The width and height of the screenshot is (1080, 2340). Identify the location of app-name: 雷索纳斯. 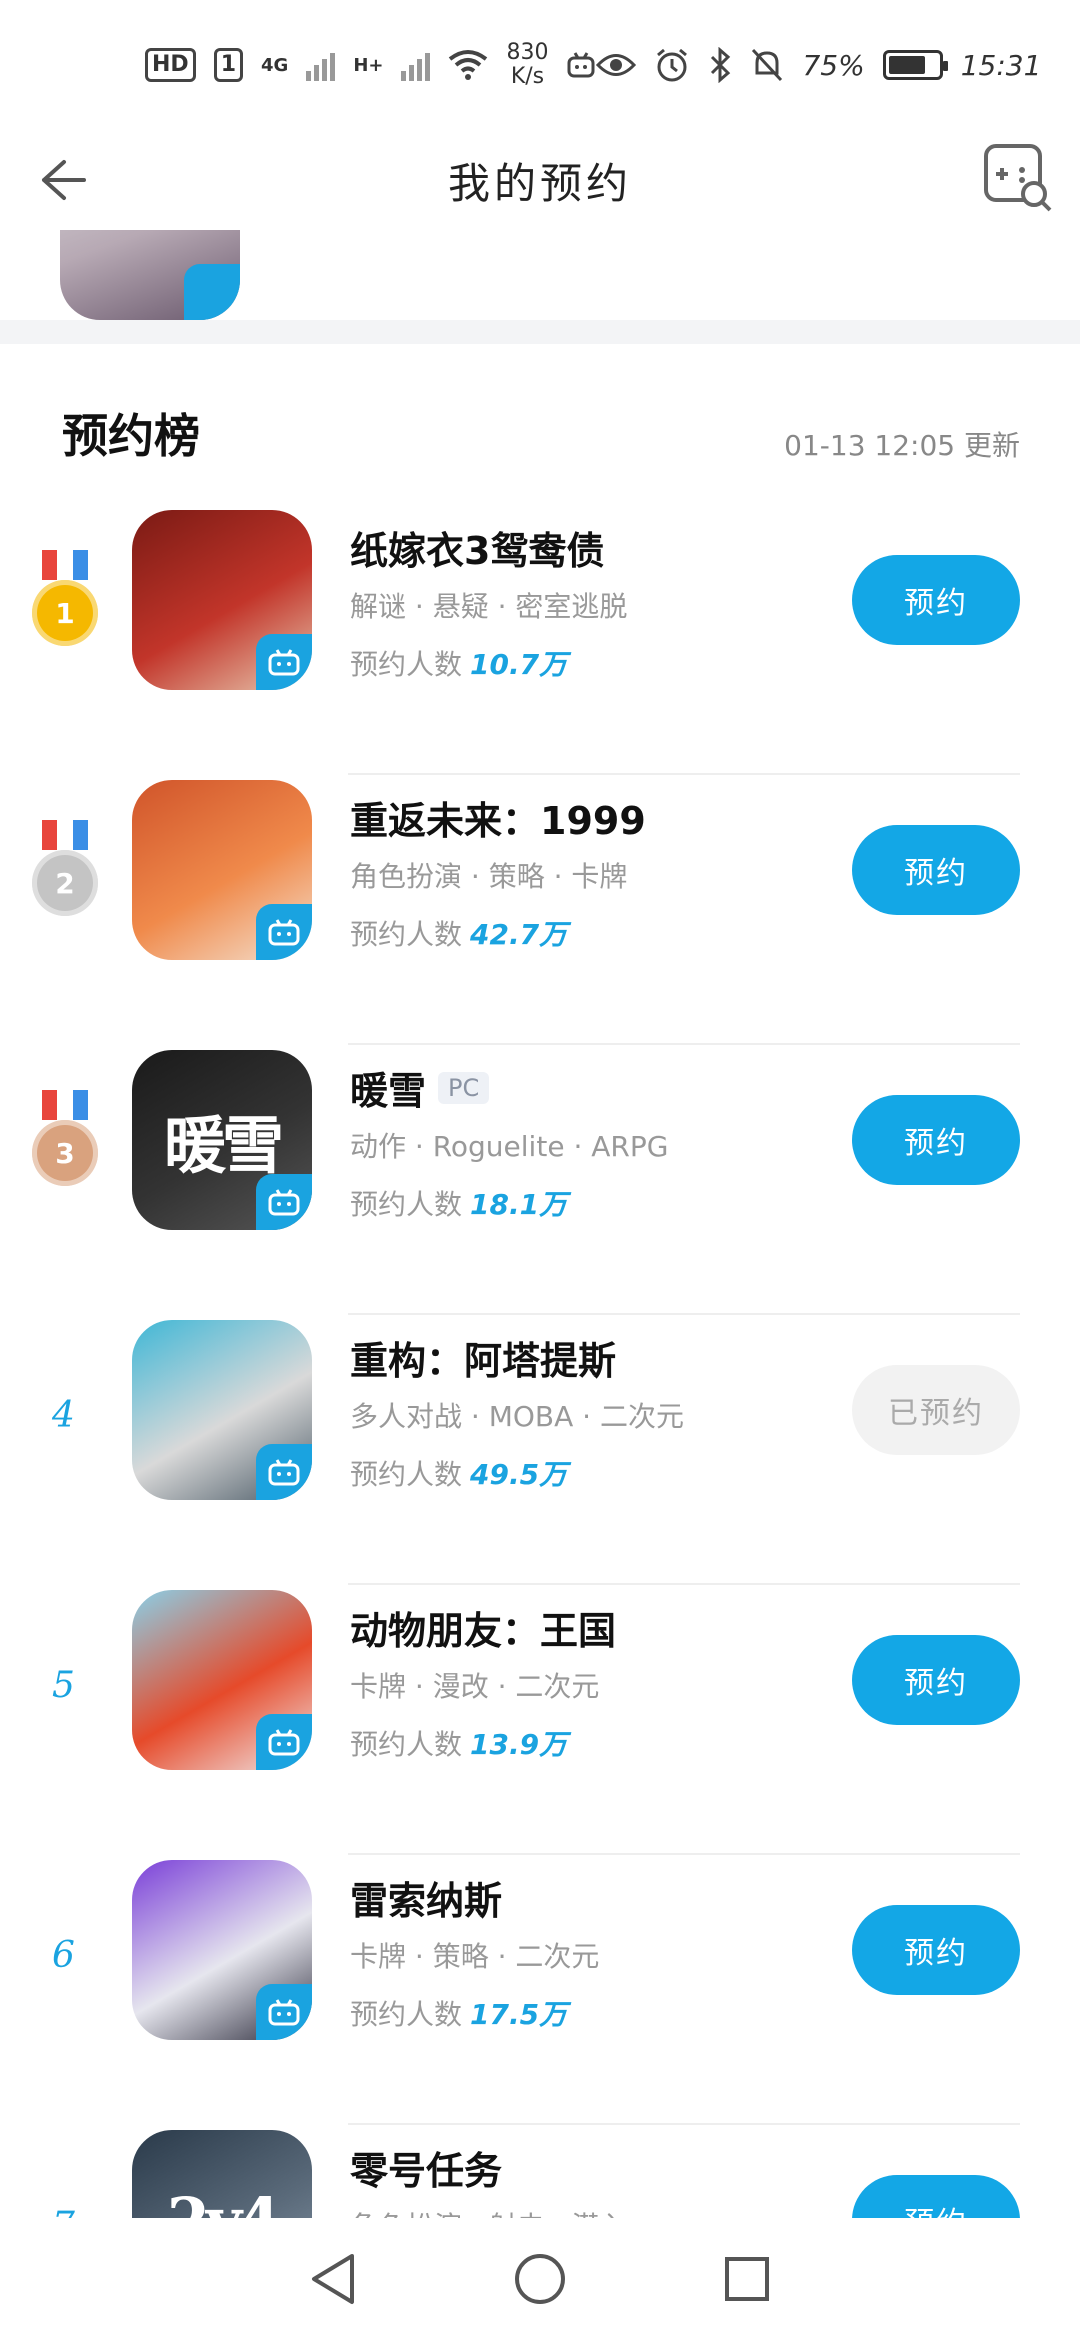
(426, 1897).